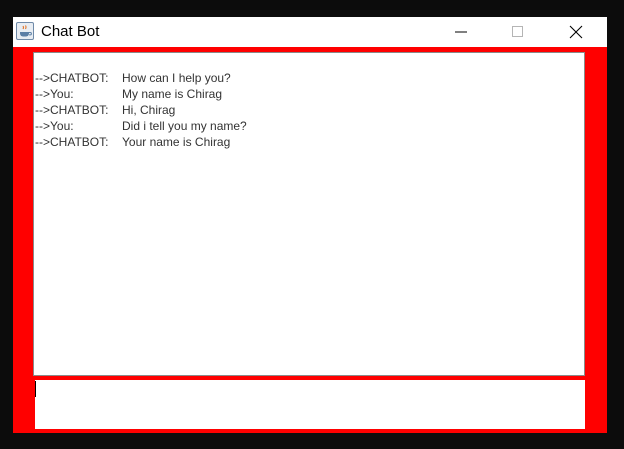 The width and height of the screenshot is (624, 449). Describe the element at coordinates (184, 126) in the screenshot. I see `chat-message-text: Did i tell you my name?` at that location.